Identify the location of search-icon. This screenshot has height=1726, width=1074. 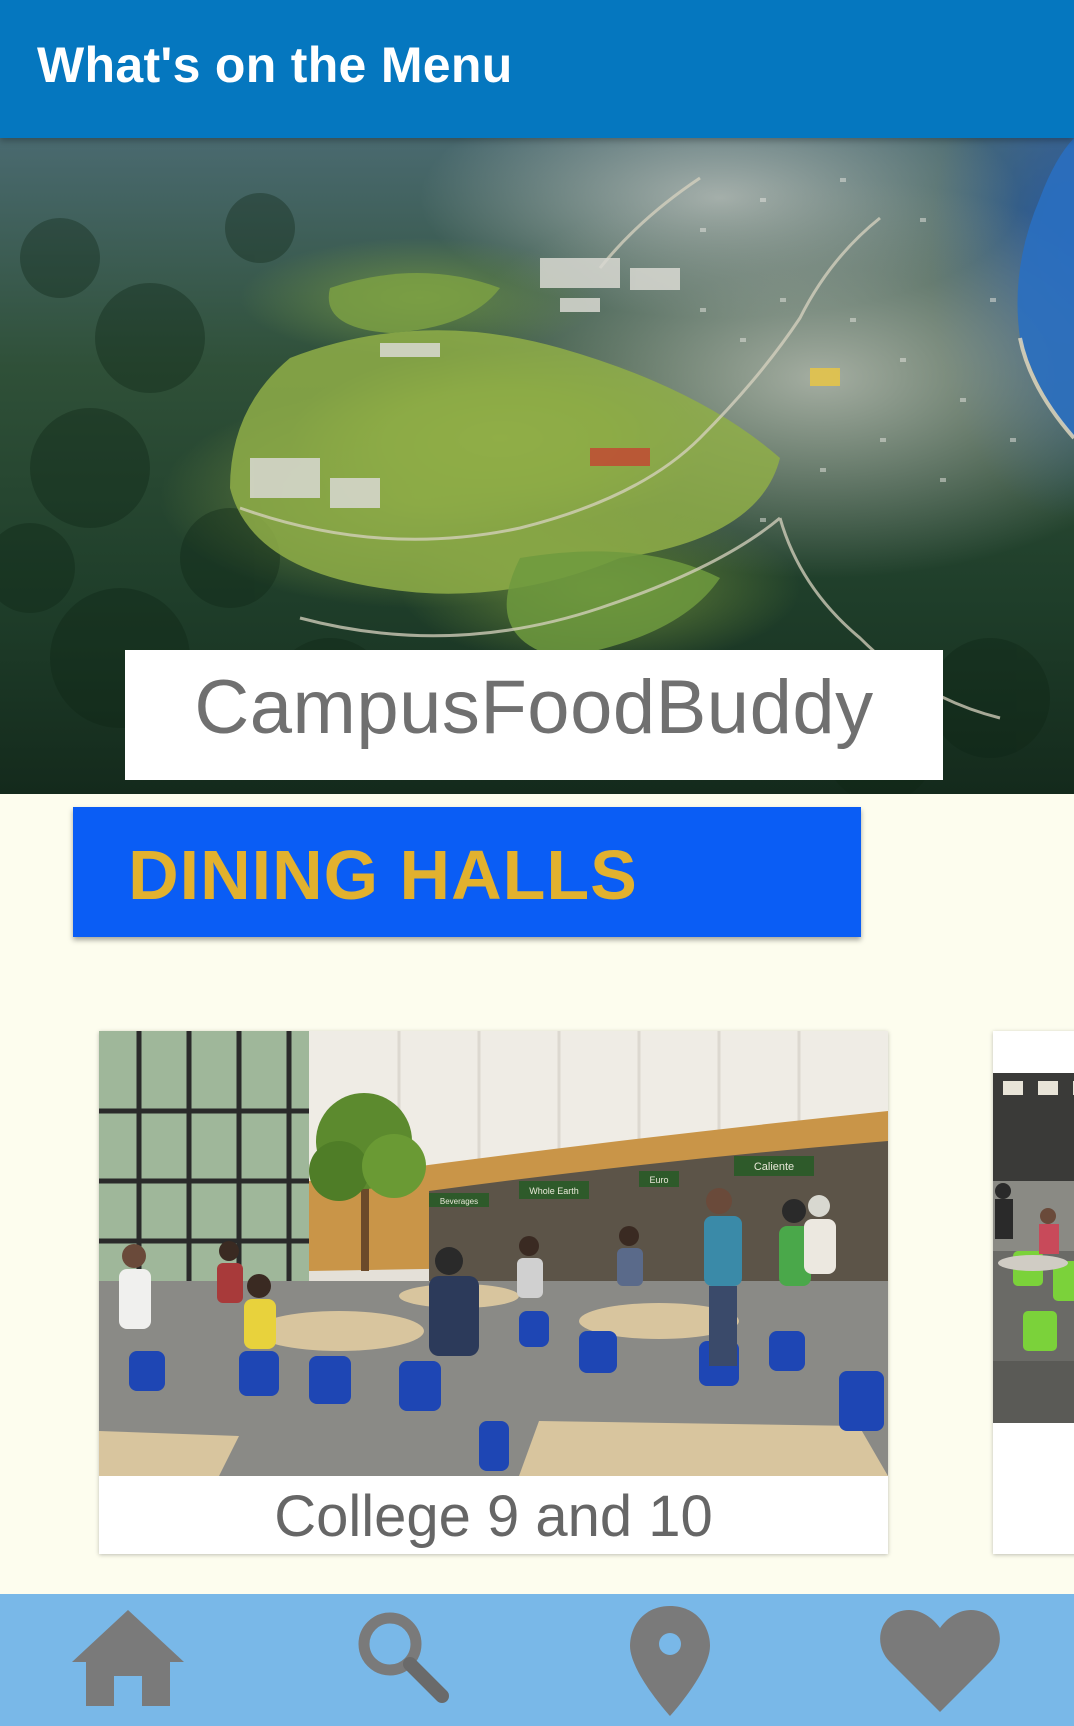
(403, 1657).